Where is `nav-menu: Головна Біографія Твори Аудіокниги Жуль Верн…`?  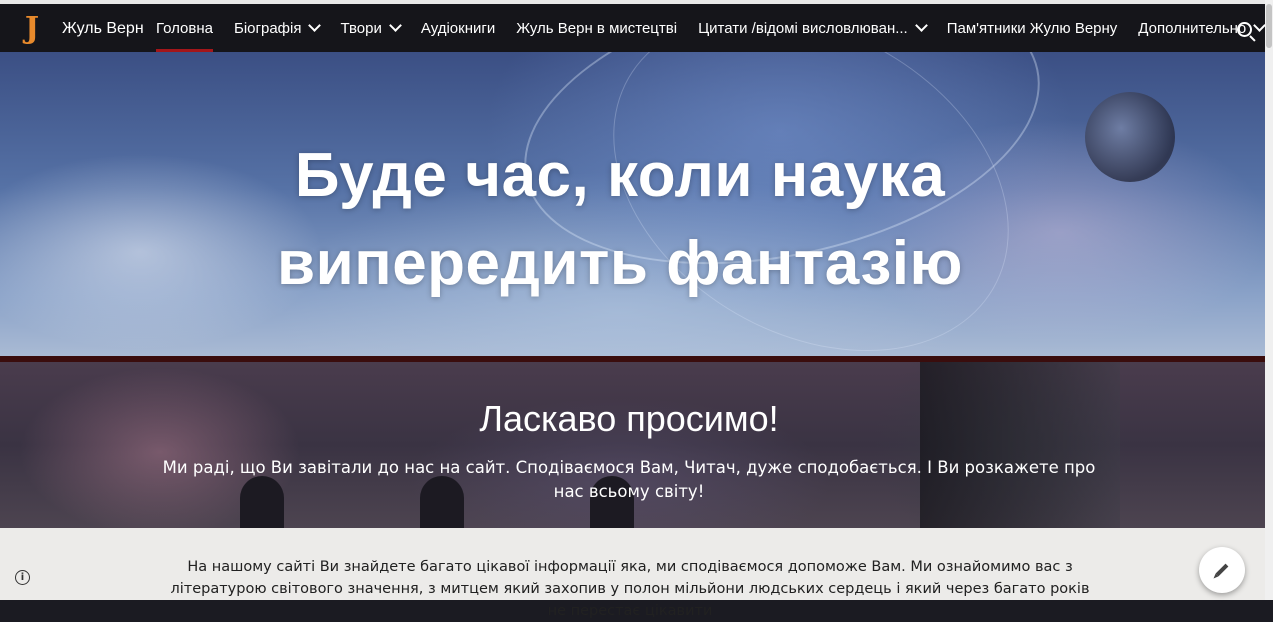 nav-menu: Головна Біографія Твори Аудіокниги Жуль Верн… is located at coordinates (714, 28).